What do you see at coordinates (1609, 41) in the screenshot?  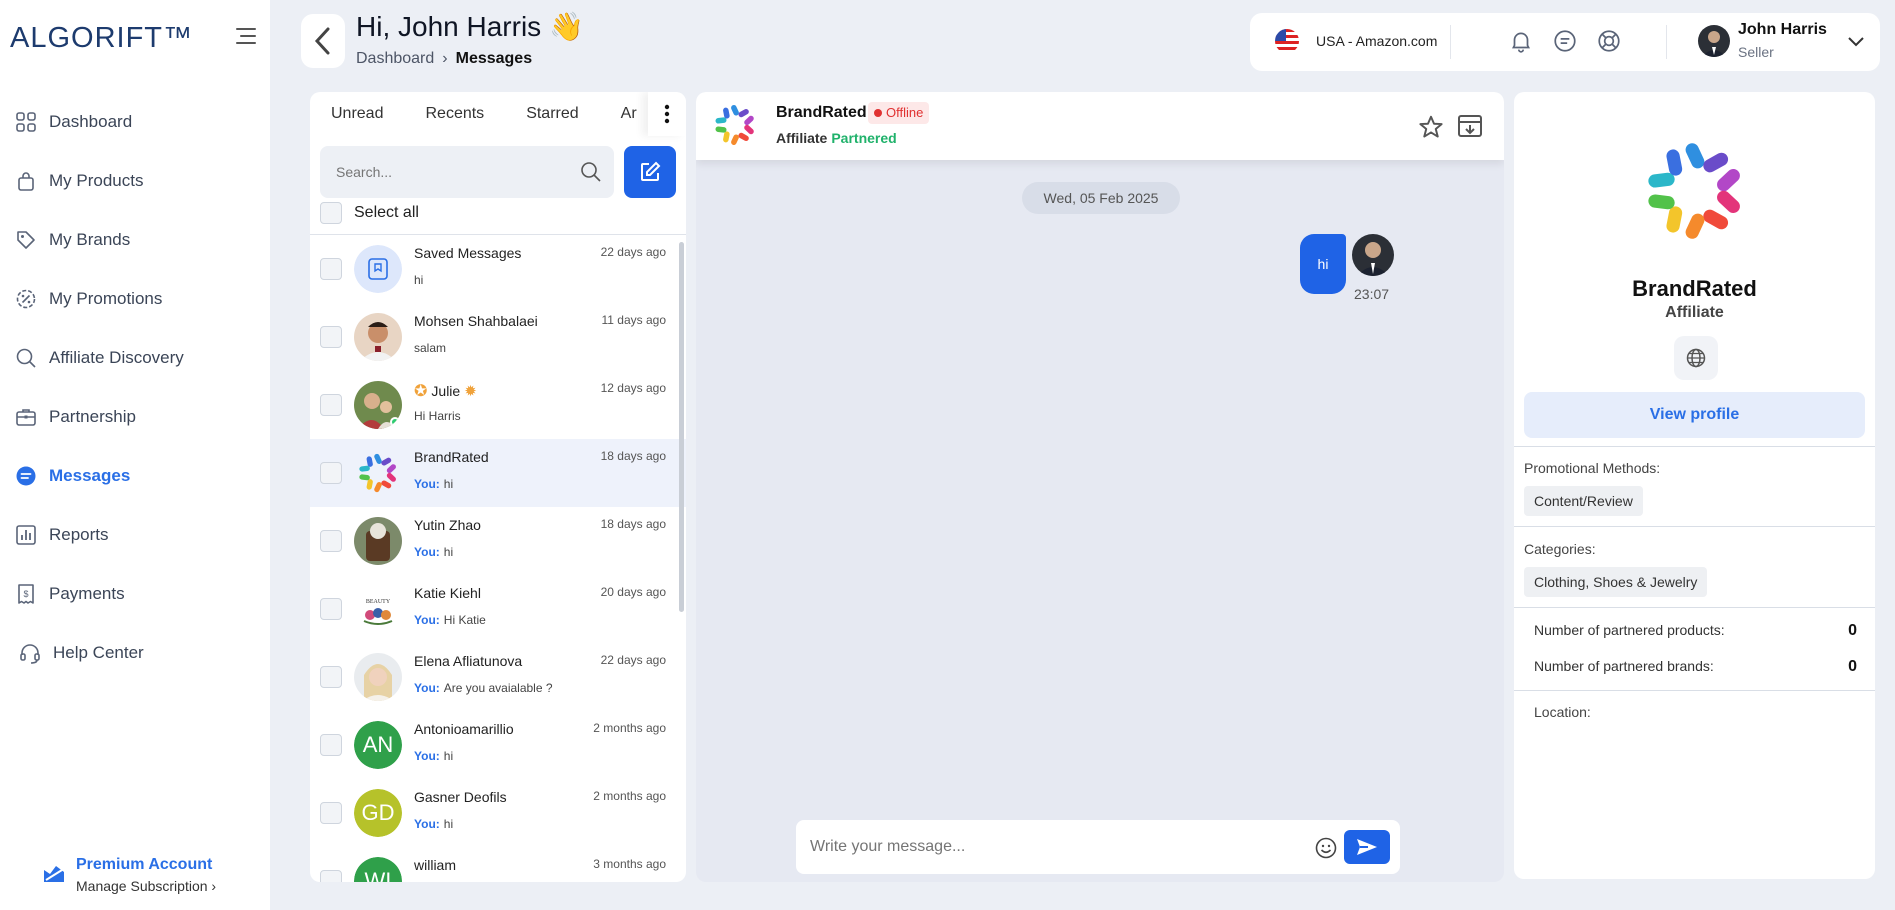 I see `support-lifebuoy-icon` at bounding box center [1609, 41].